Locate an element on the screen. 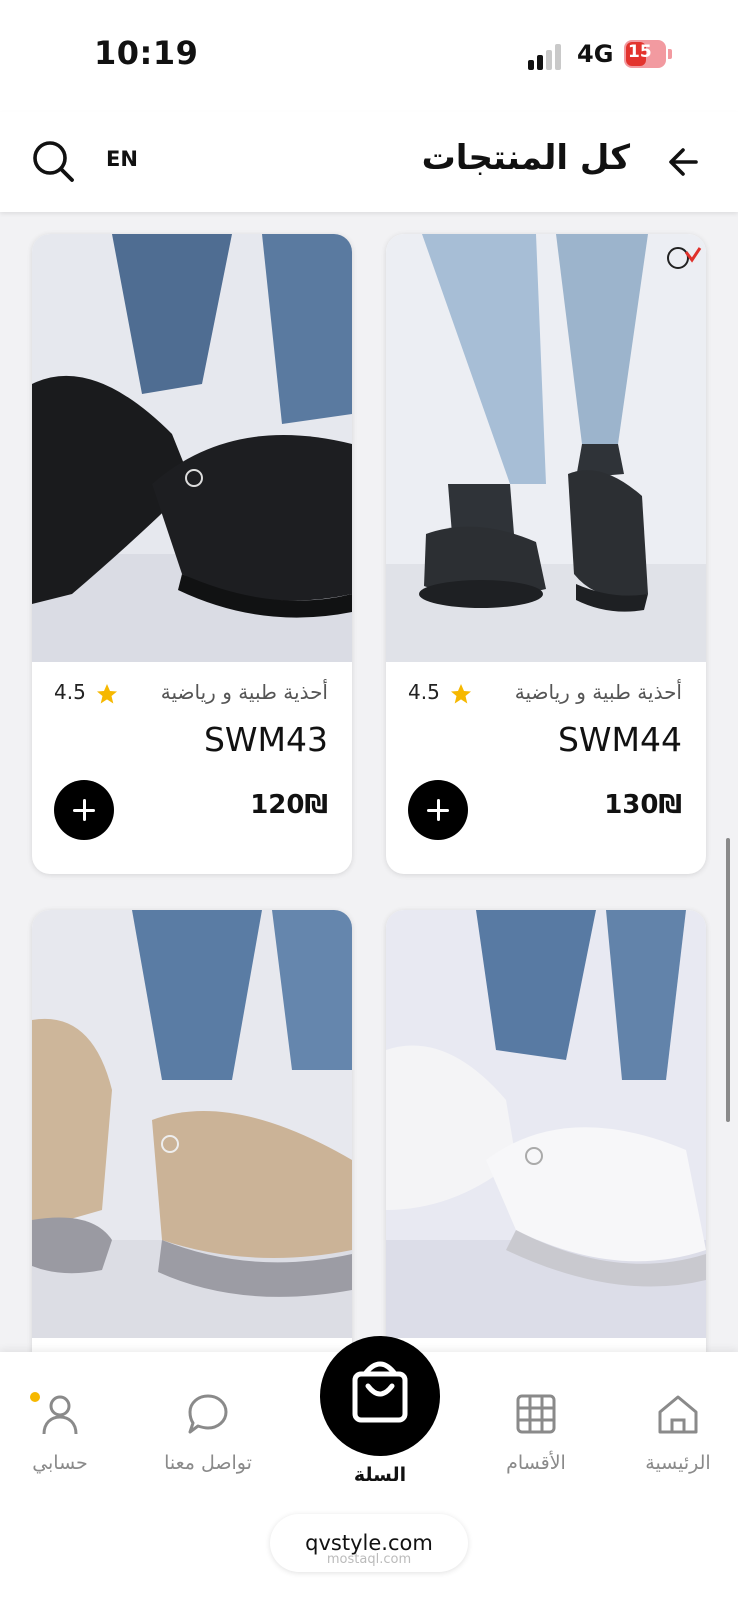 This screenshot has width=738, height=1600. app-header: كل المنتجات EN is located at coordinates (369, 162).